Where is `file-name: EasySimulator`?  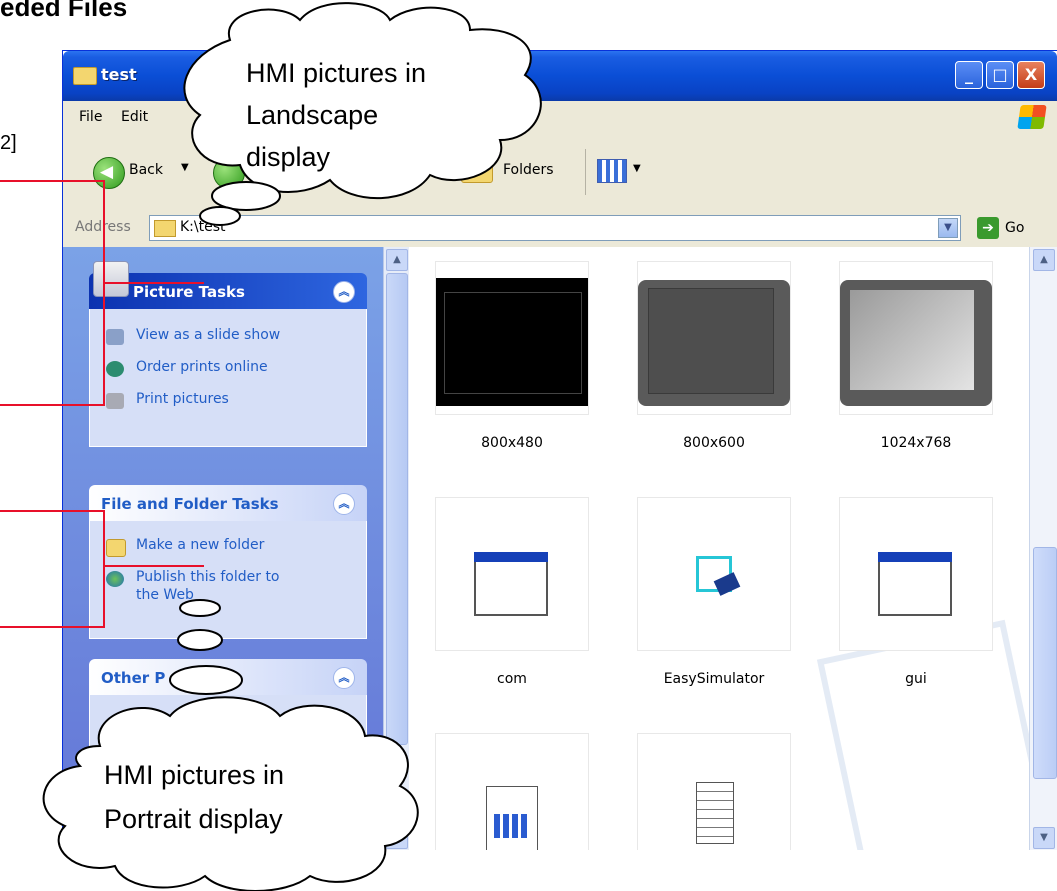 file-name: EasySimulator is located at coordinates (714, 679).